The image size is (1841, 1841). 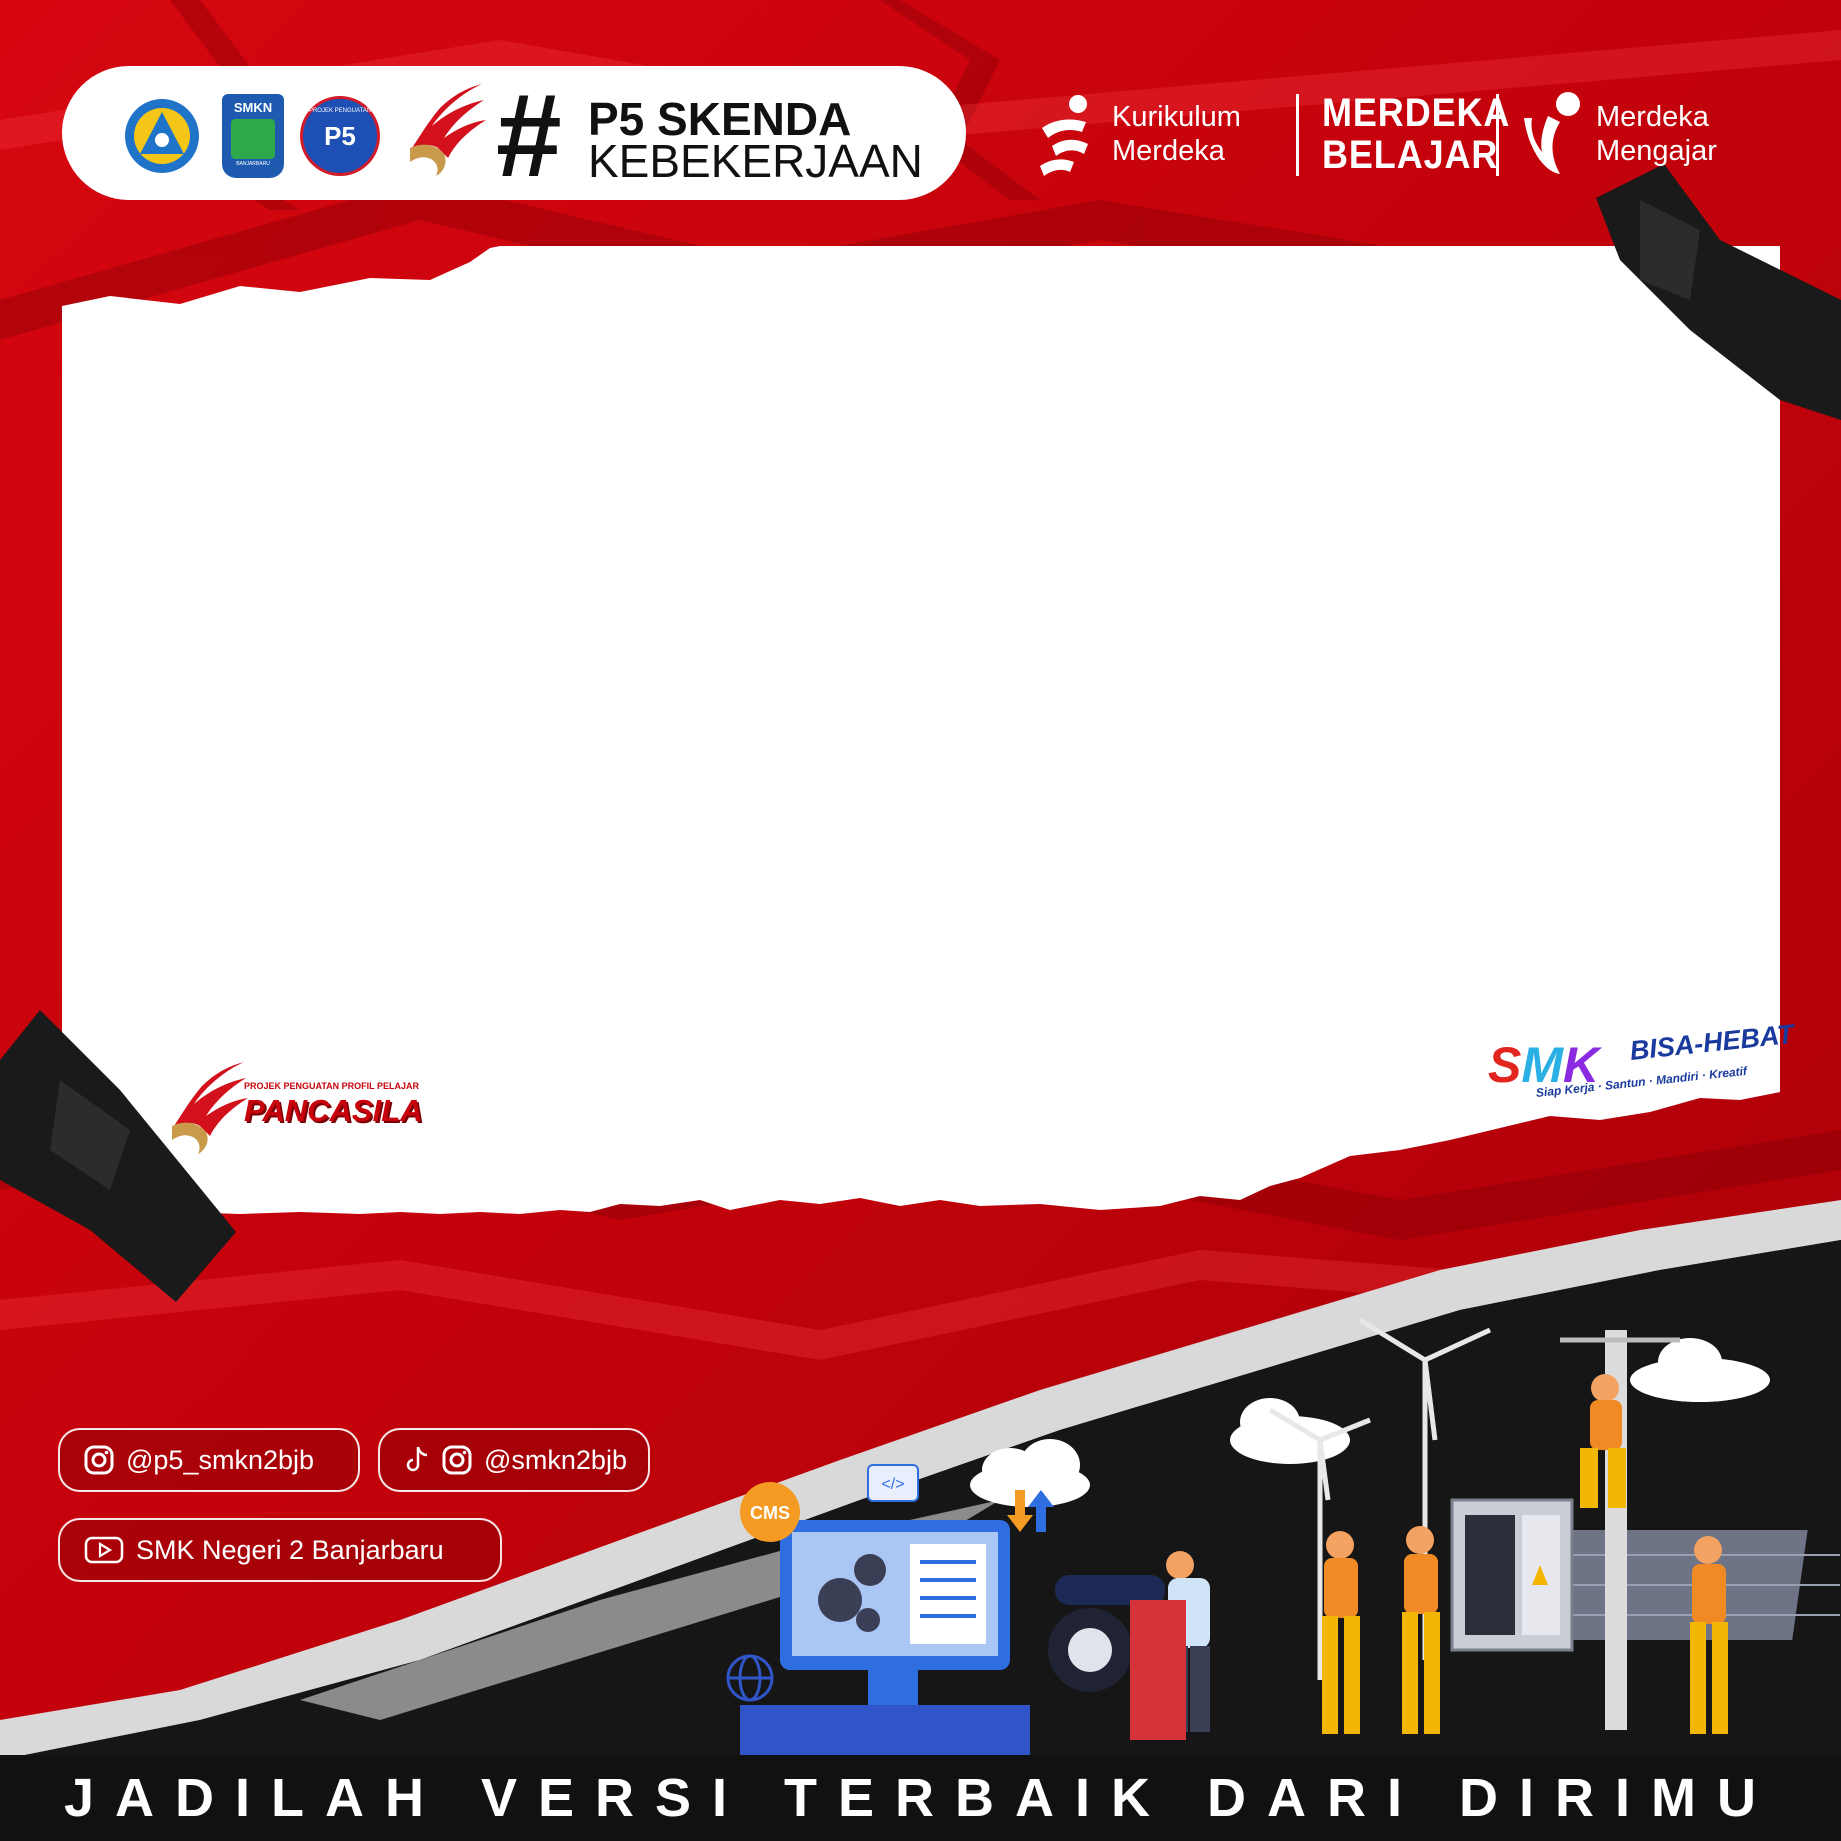 What do you see at coordinates (1656, 134) in the screenshot?
I see `merdeka-mengajar-text: Merdeka Mengajar` at bounding box center [1656, 134].